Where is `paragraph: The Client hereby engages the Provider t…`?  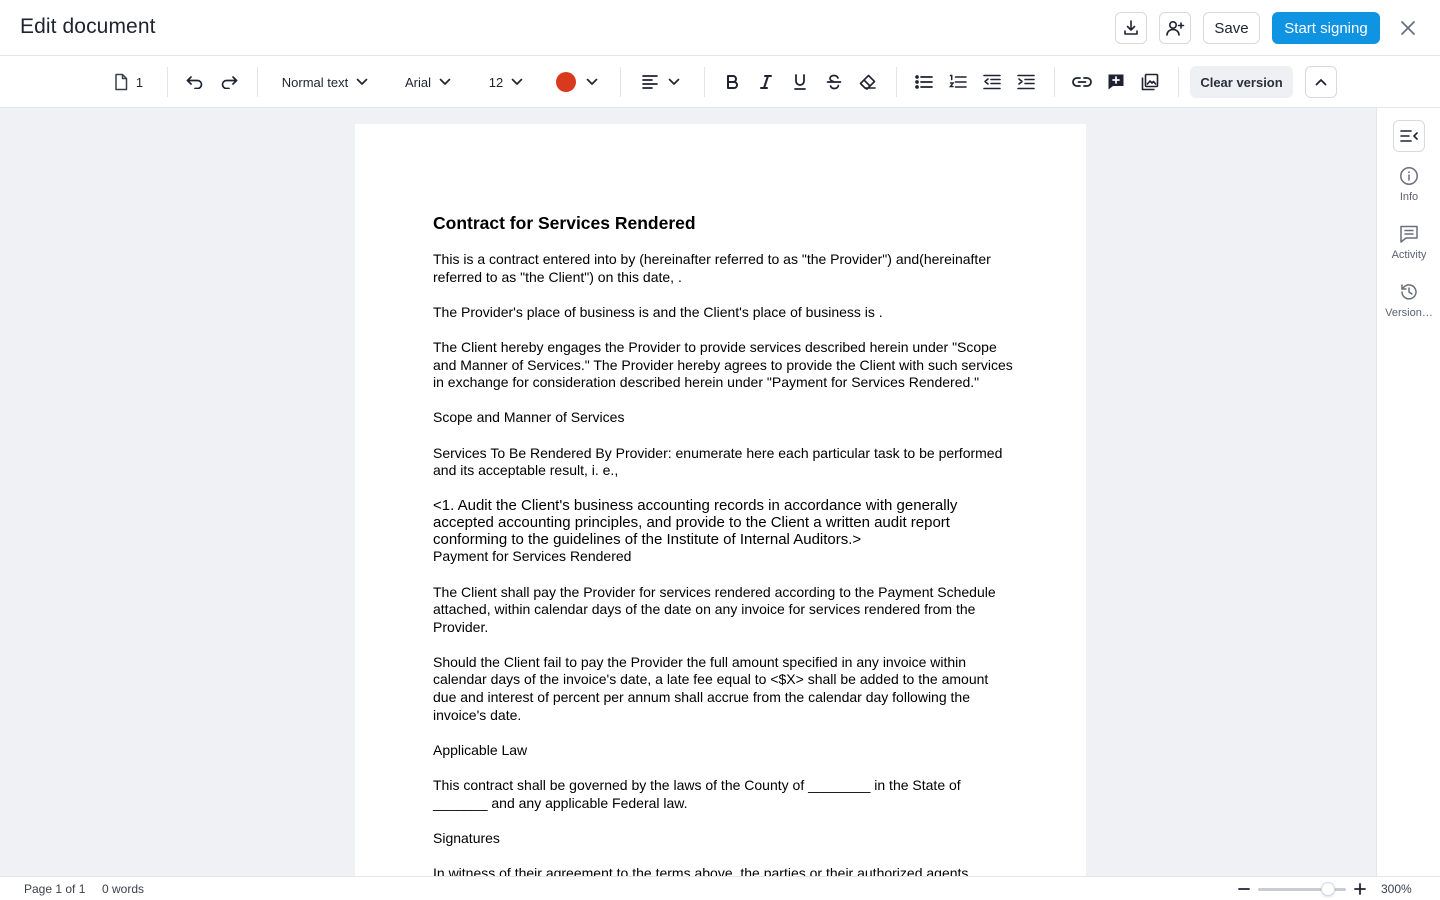 paragraph: The Client hereby engages the Provider t… is located at coordinates (723, 364).